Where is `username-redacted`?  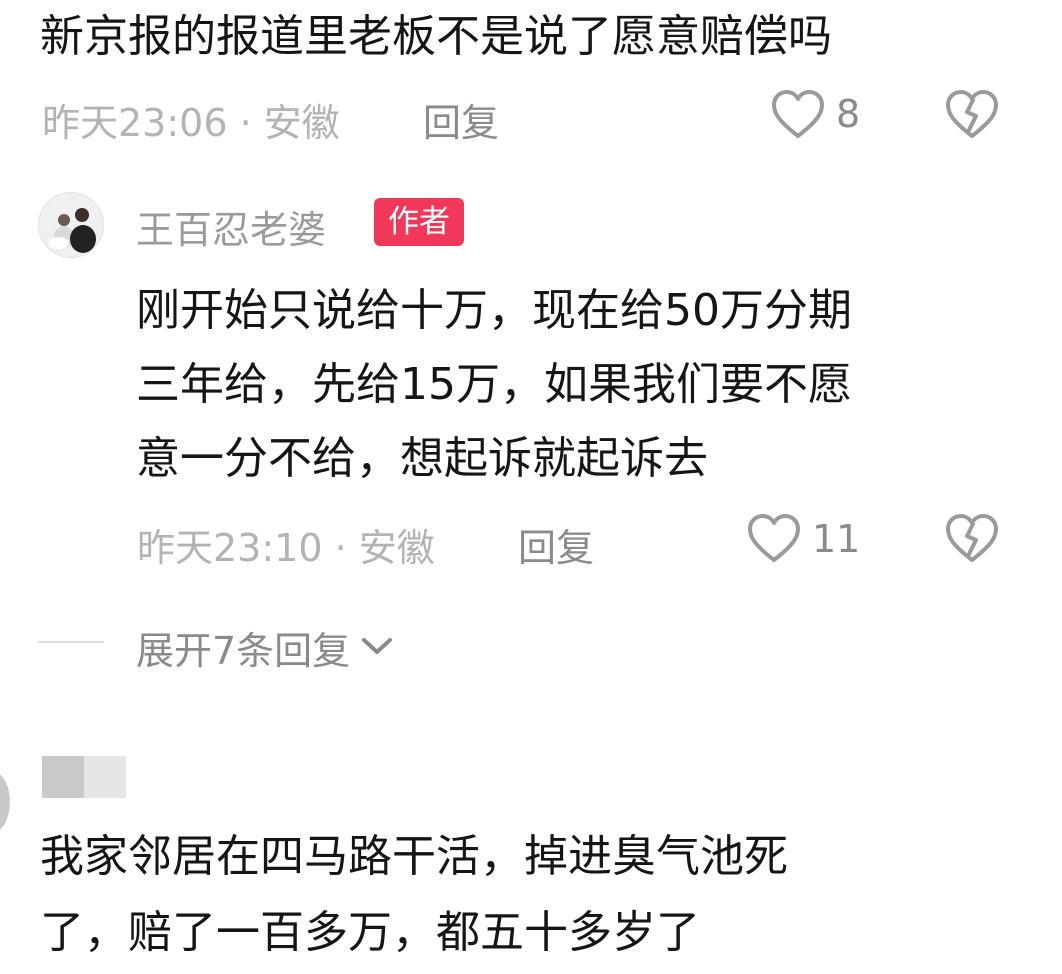 username-redacted is located at coordinates (84, 777).